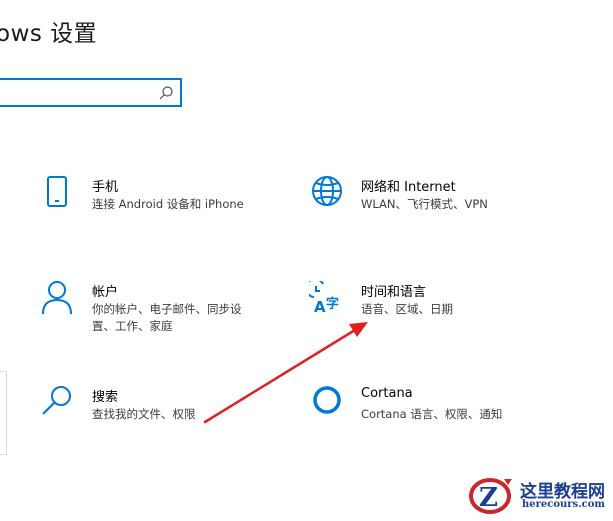 The width and height of the screenshot is (613, 521). I want to click on watermark-logo: Z 这里教程网 herecours.com, so click(540, 496).